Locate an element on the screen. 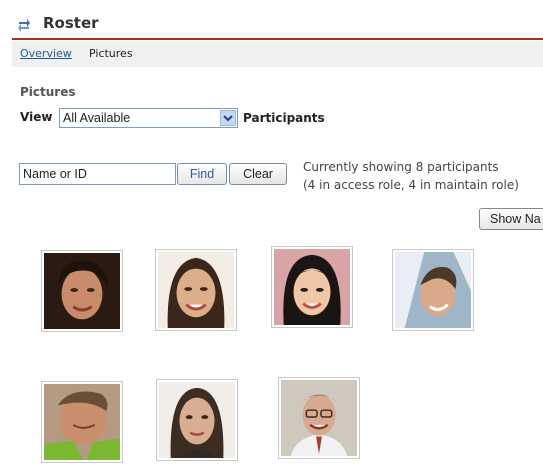 The height and width of the screenshot is (468, 543). view-label: View is located at coordinates (36, 117).